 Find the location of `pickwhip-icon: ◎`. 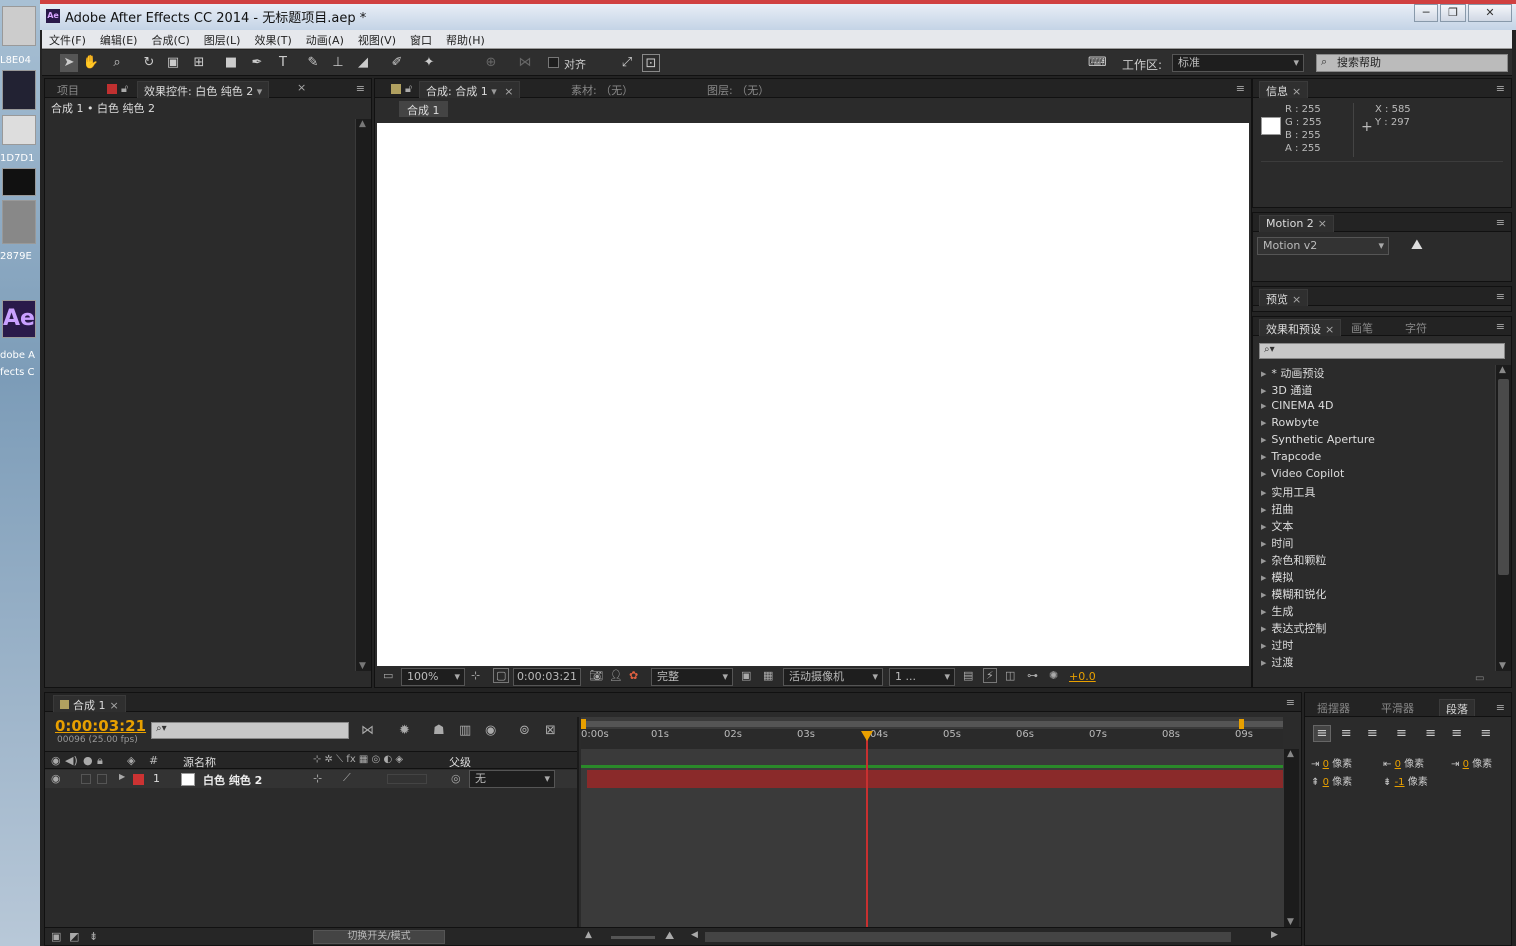

pickwhip-icon: ◎ is located at coordinates (456, 778).